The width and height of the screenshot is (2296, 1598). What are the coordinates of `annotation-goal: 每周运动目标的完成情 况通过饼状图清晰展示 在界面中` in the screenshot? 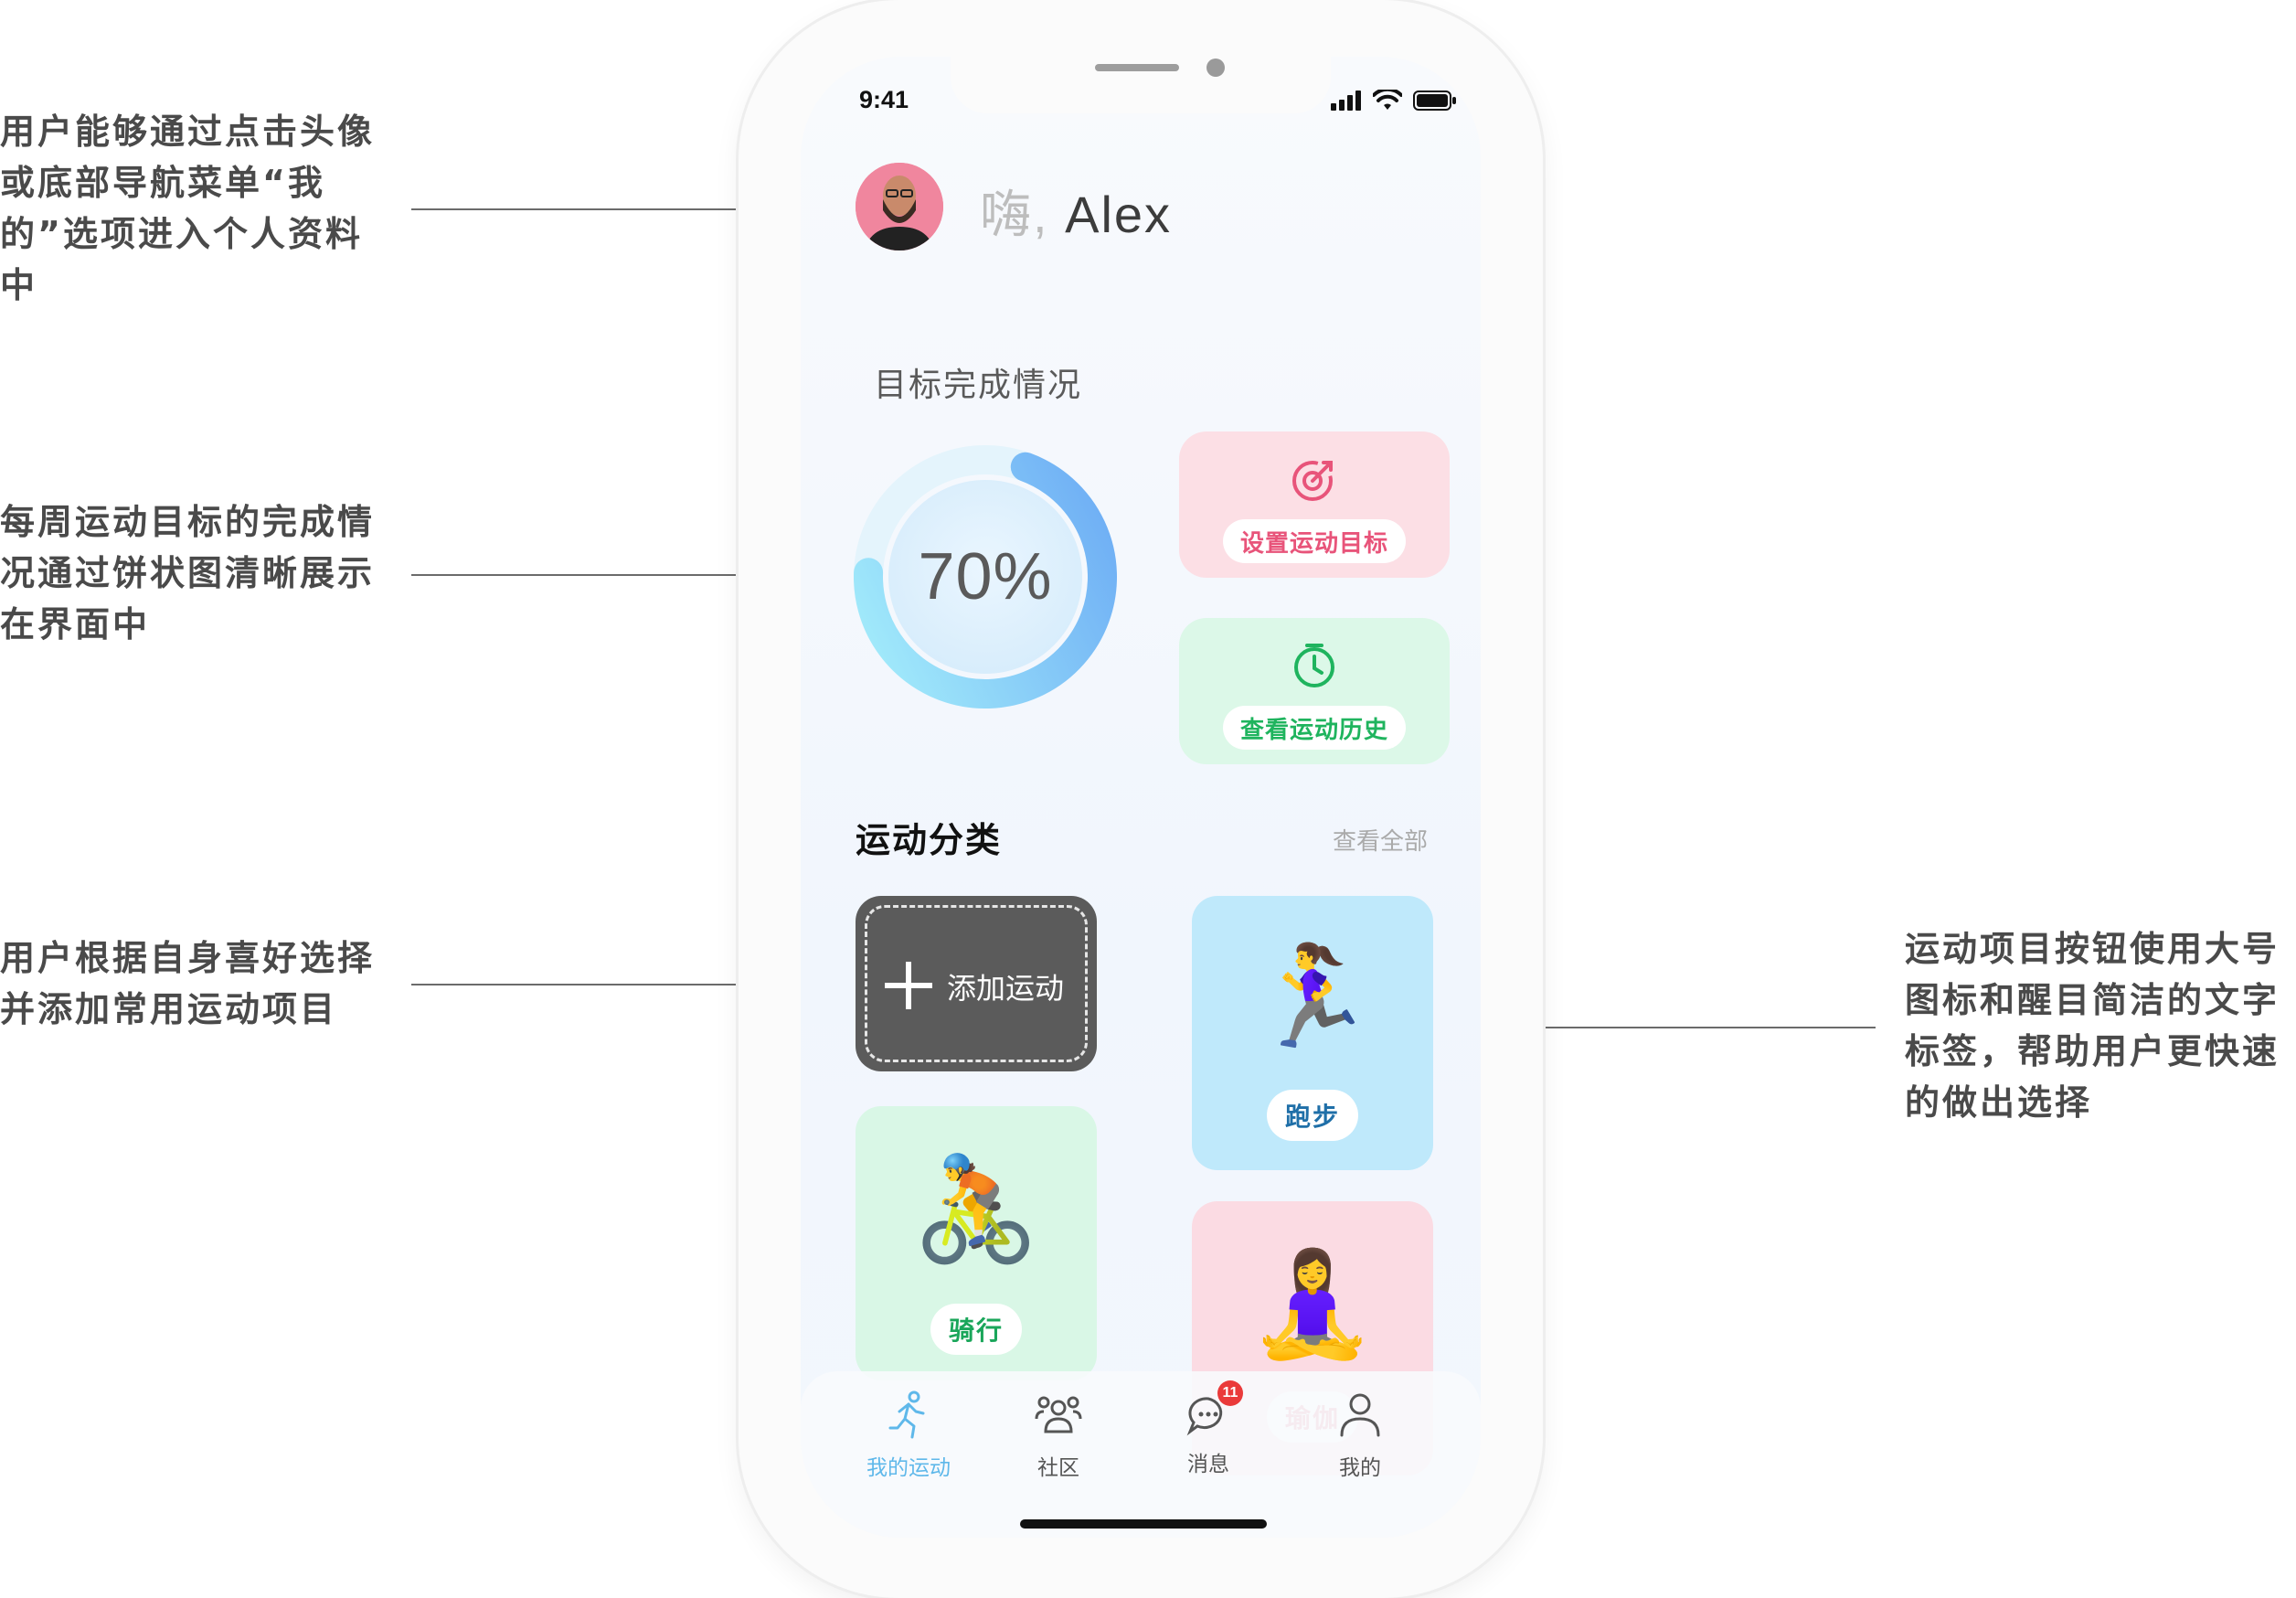 It's located at (201, 573).